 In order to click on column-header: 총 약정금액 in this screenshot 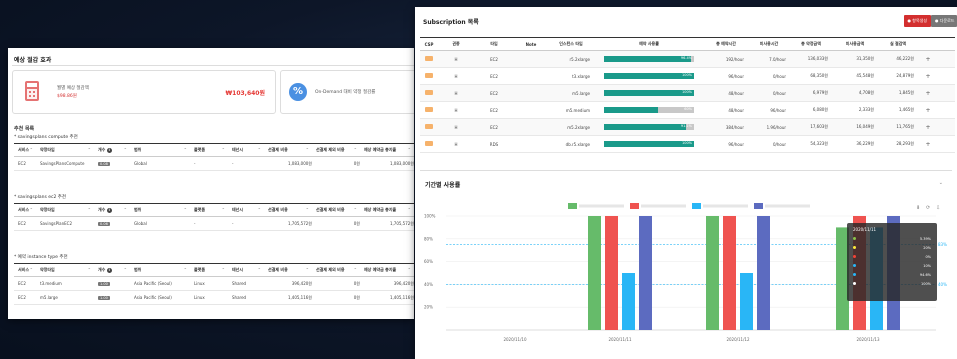, I will do `click(811, 44)`.